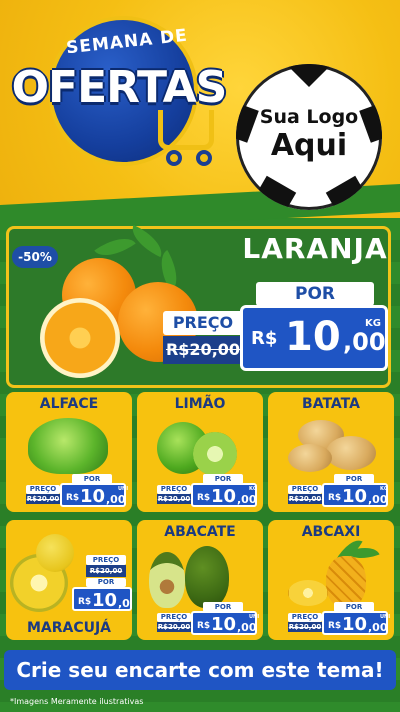 This screenshot has height=712, width=400. What do you see at coordinates (215, 454) in the screenshot?
I see `lime-half-icon` at bounding box center [215, 454].